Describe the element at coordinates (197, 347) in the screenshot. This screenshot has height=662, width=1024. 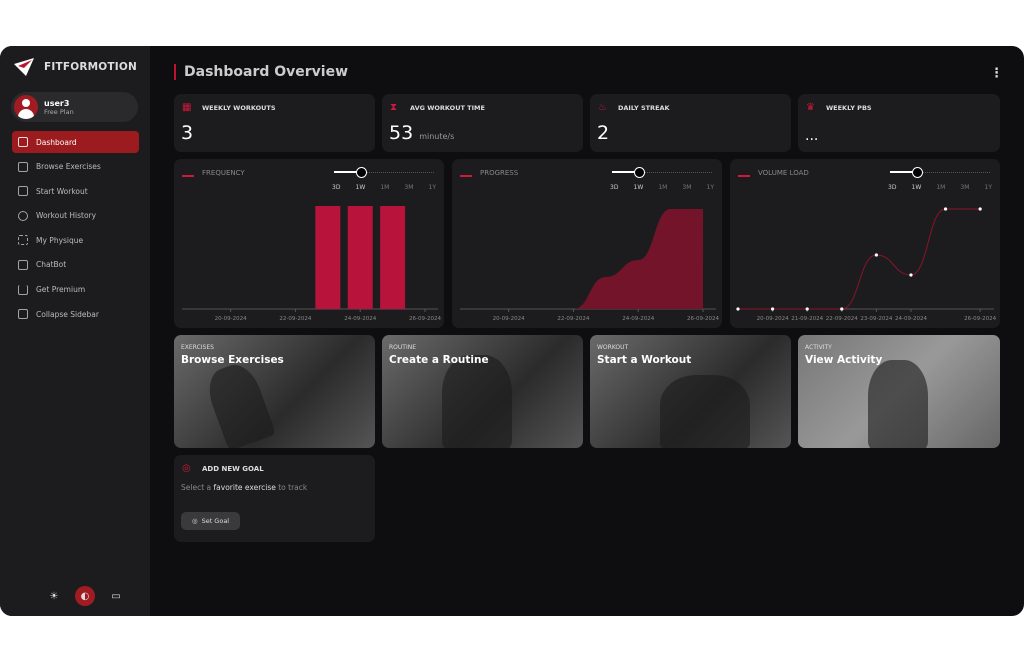
I see `tile-kicker: EXERCISES` at that location.